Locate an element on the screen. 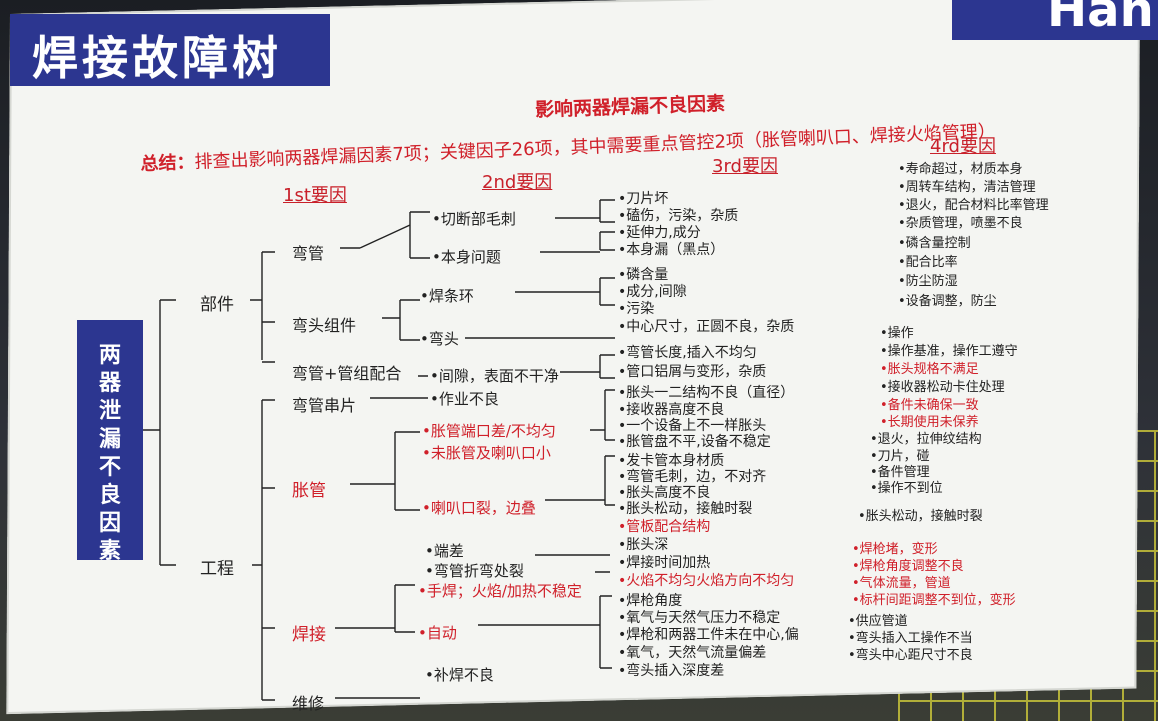 This screenshot has width=1158, height=721. cause-3rd: •管口铝屑与变形，杂质 is located at coordinates (692, 372).